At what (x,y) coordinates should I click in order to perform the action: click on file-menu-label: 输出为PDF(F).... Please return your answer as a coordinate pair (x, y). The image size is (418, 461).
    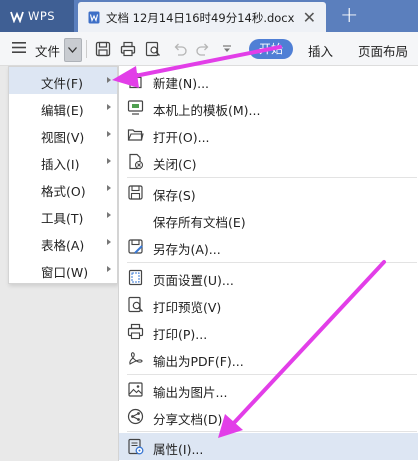
    Looking at the image, I should click on (198, 361).